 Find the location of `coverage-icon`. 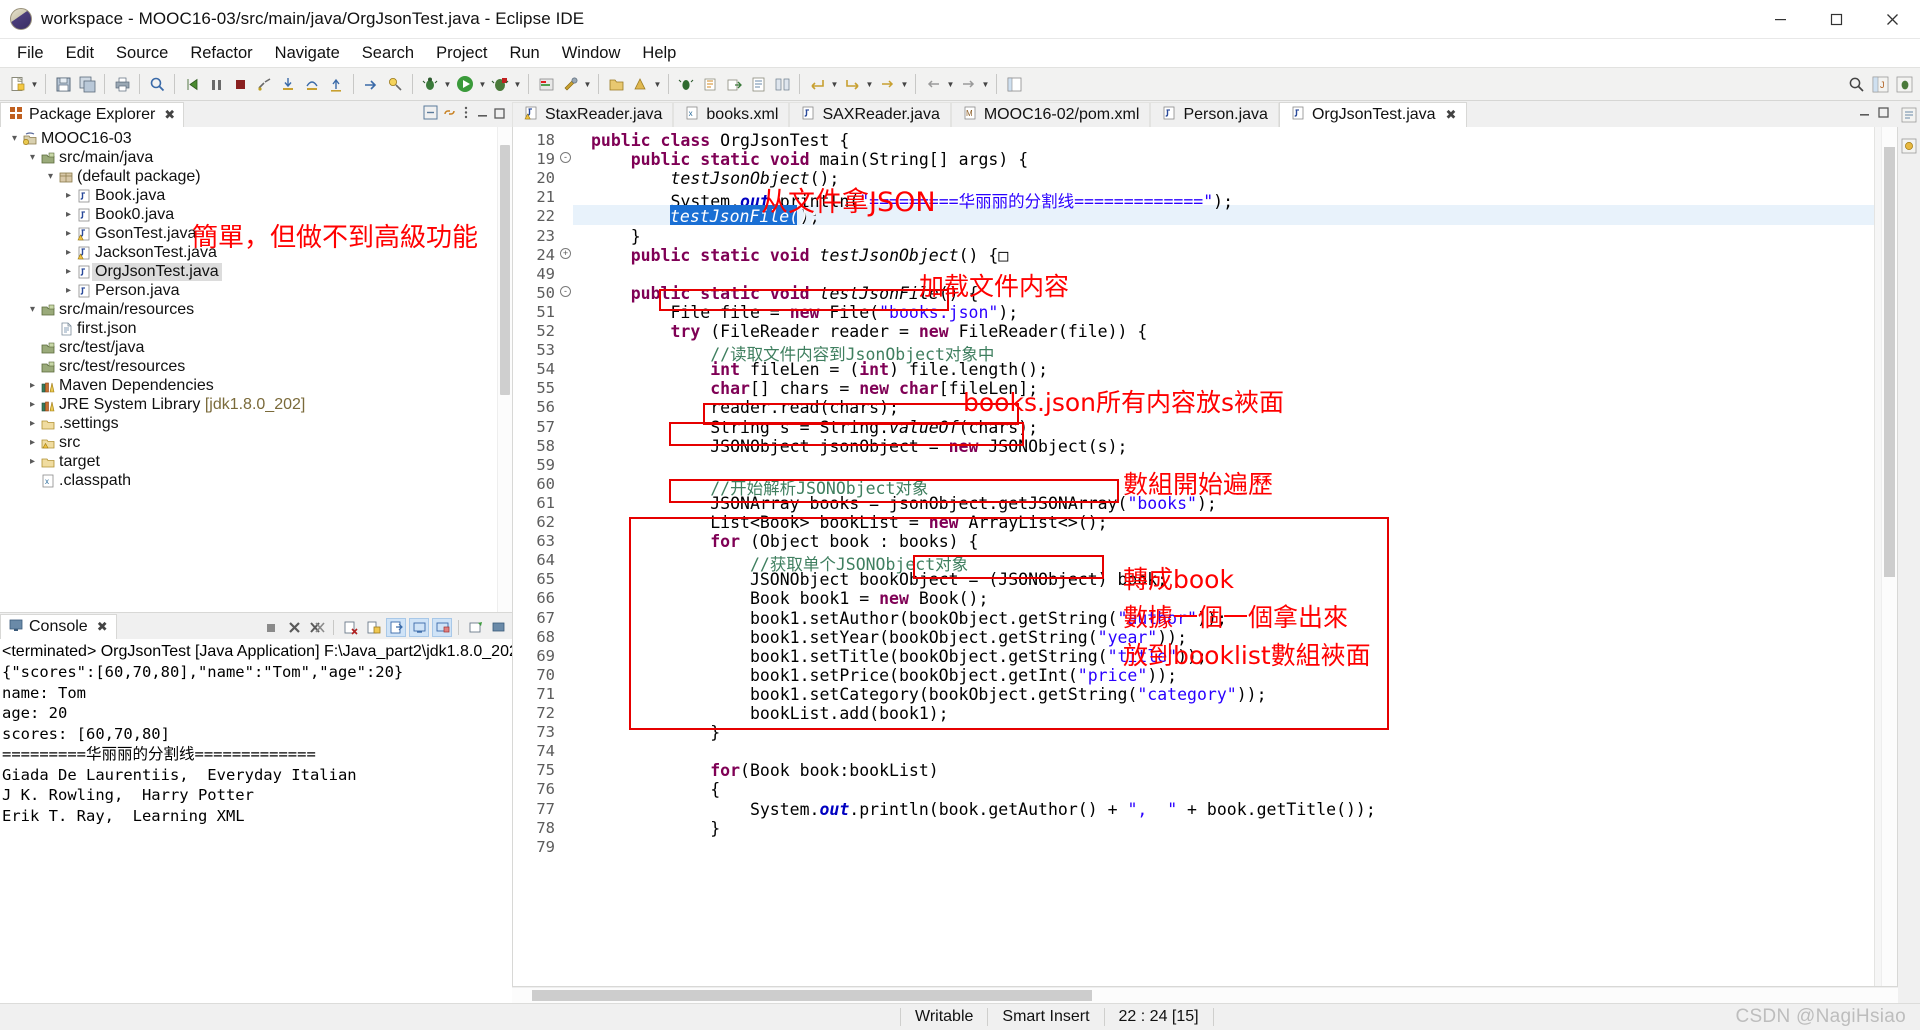

coverage-icon is located at coordinates (546, 84).